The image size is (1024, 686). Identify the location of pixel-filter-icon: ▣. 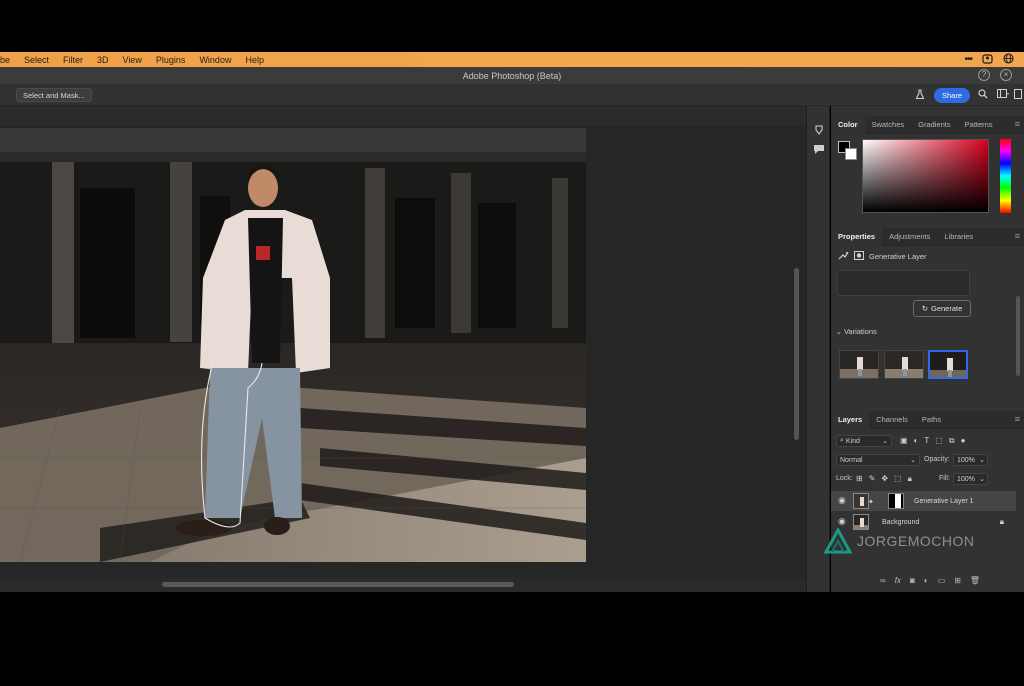
(904, 441).